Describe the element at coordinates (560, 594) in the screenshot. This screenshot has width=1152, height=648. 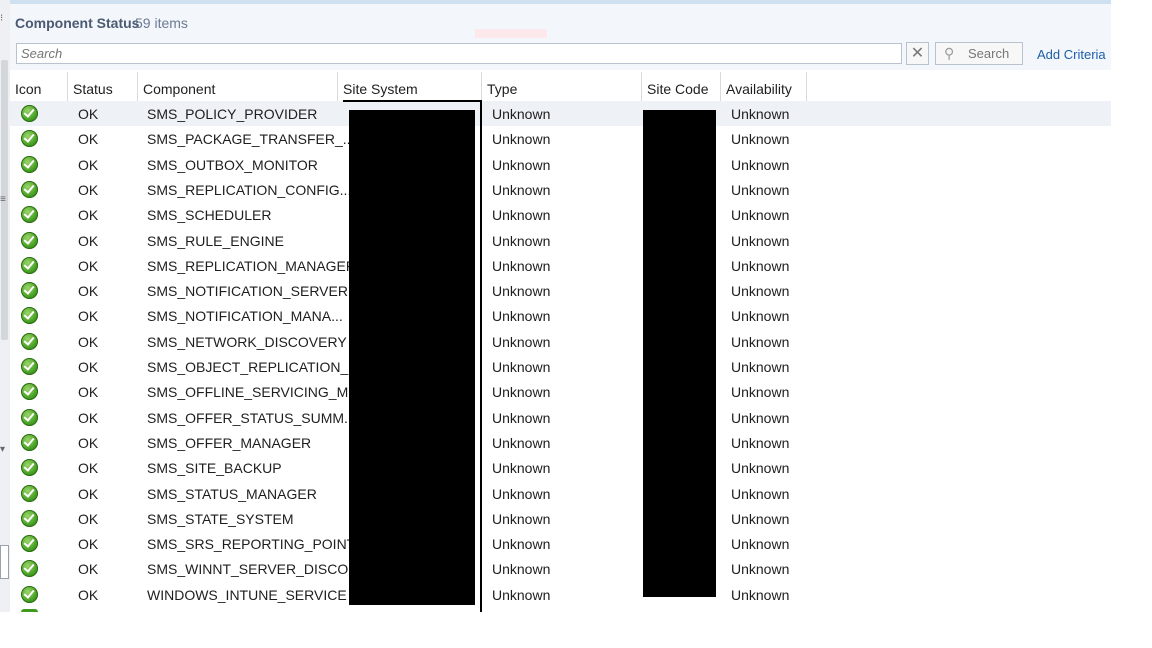
I see `table-row: OK WINDOWS_INTUNE_SERVICE Unknown Unknown` at that location.